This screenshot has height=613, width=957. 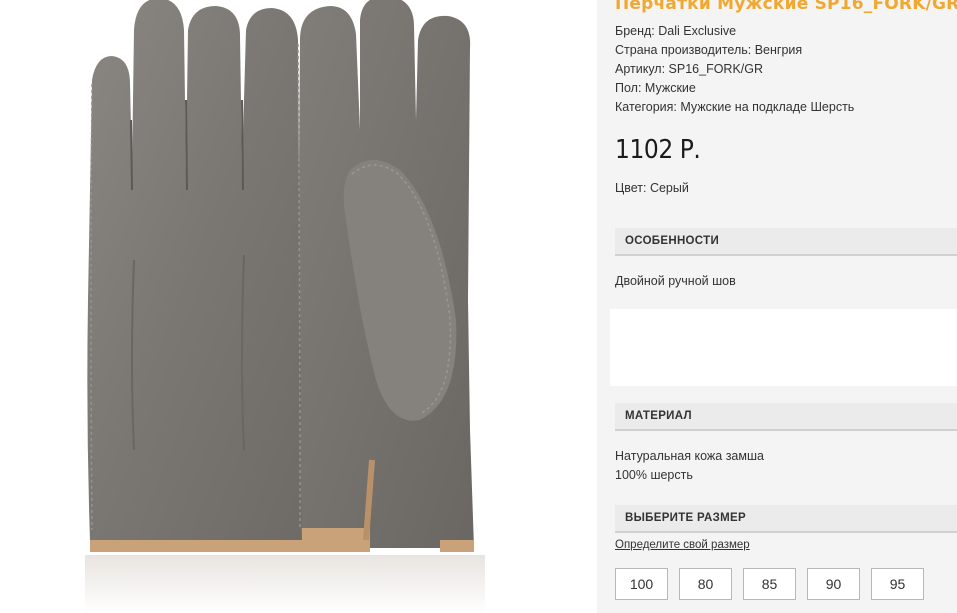 What do you see at coordinates (682, 545) in the screenshot?
I see `size-guide-link: Определите свой размер` at bounding box center [682, 545].